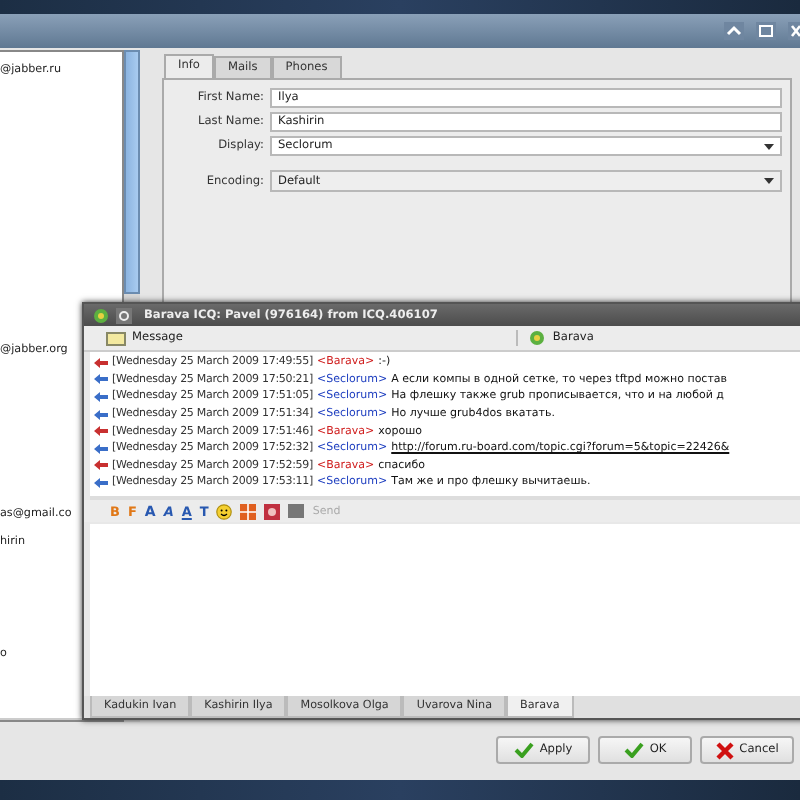 This screenshot has height=800, width=800. What do you see at coordinates (248, 511) in the screenshot?
I see `grid-icon` at bounding box center [248, 511].